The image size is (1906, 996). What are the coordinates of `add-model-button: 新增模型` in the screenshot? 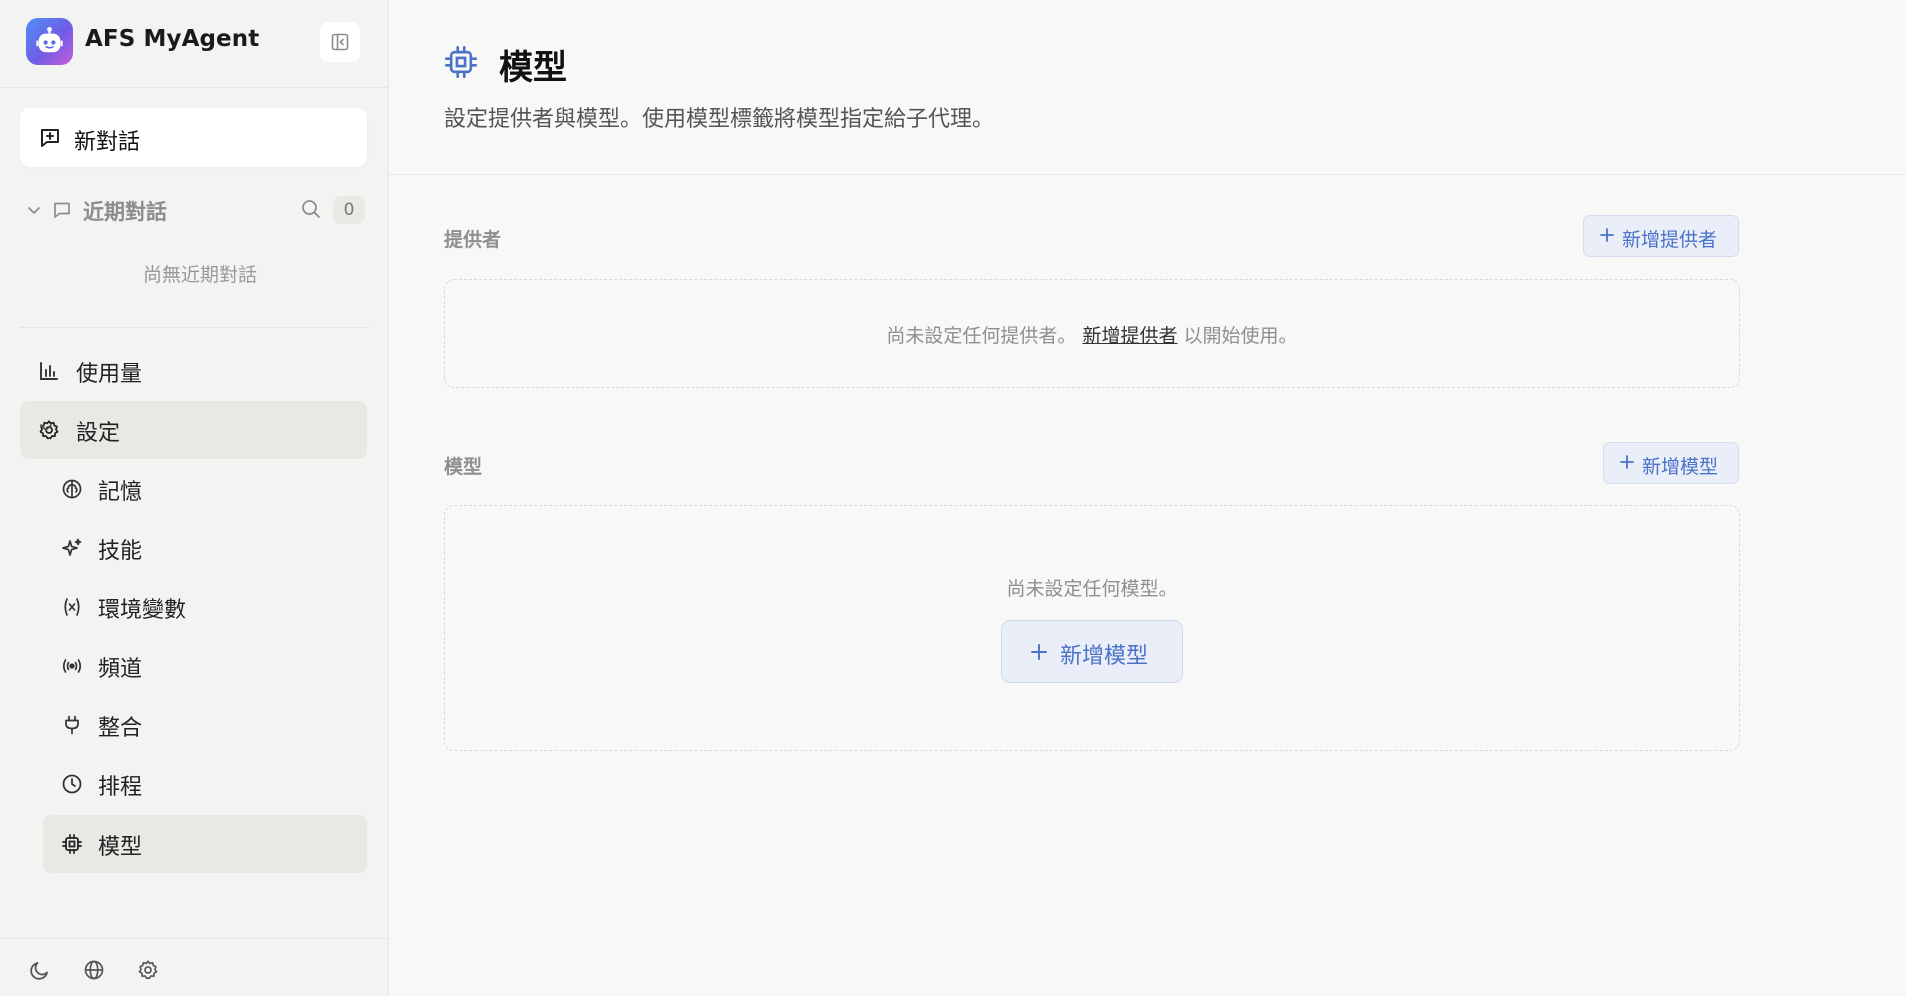 It's located at (1671, 463).